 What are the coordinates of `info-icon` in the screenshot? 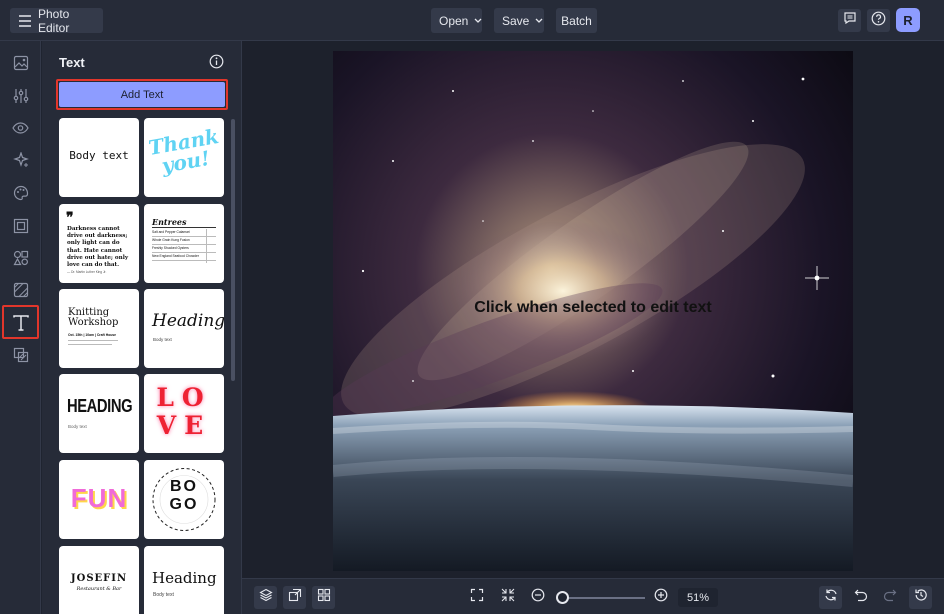 It's located at (216, 64).